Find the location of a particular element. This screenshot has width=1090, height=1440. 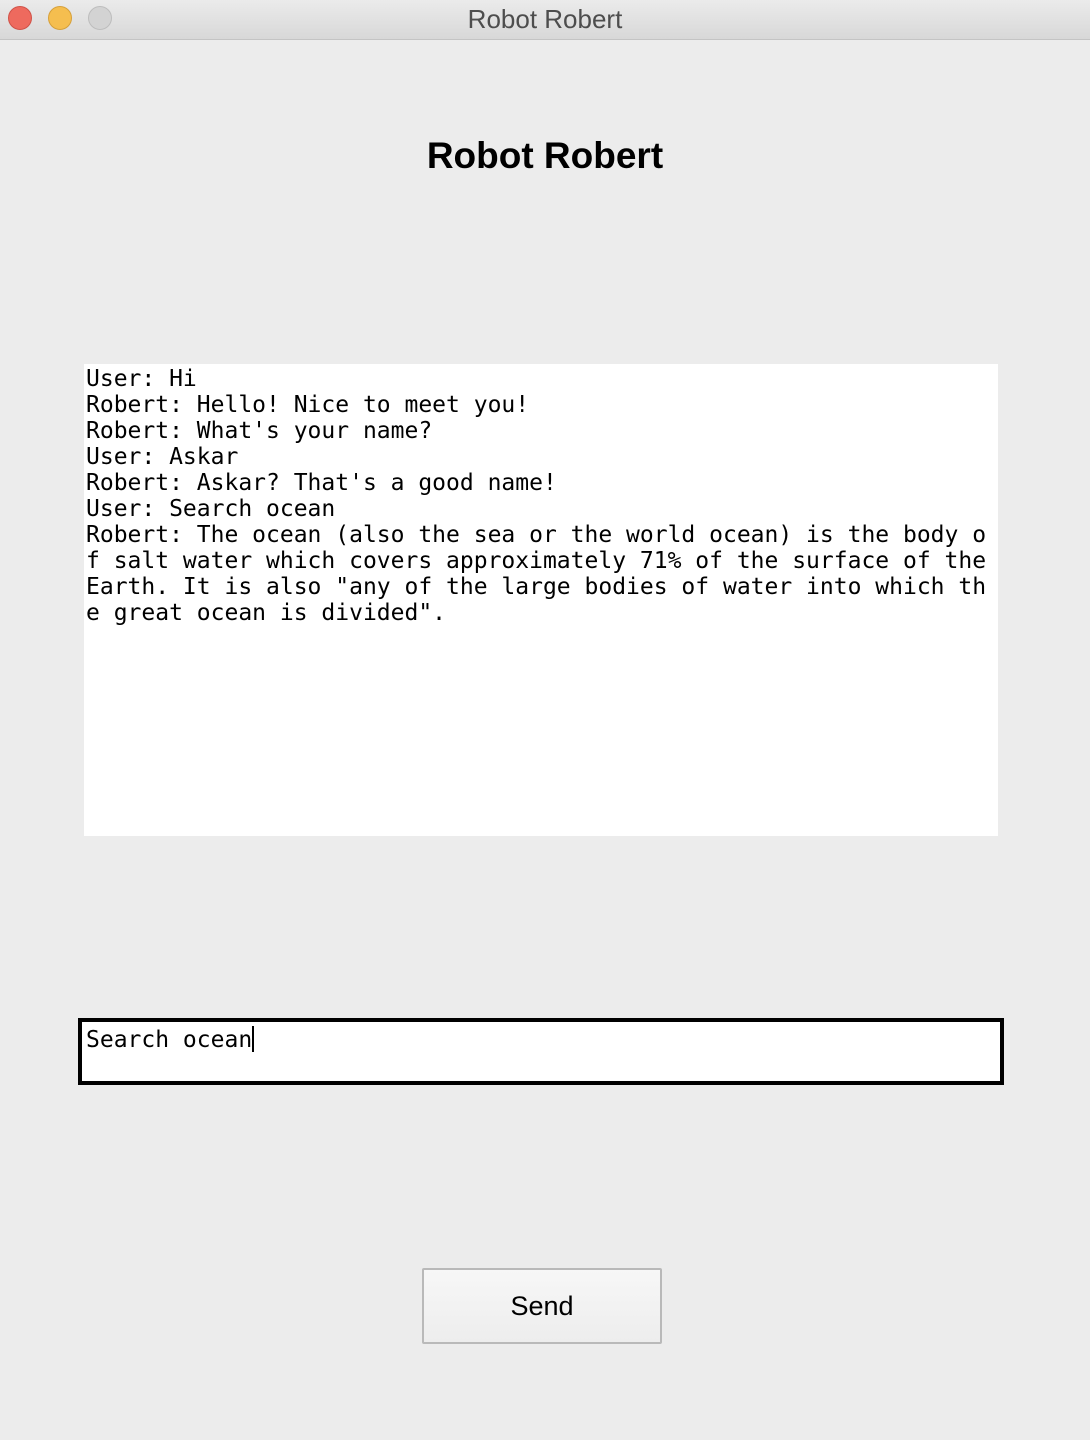

page-title: Robot Robert is located at coordinates (545, 155).